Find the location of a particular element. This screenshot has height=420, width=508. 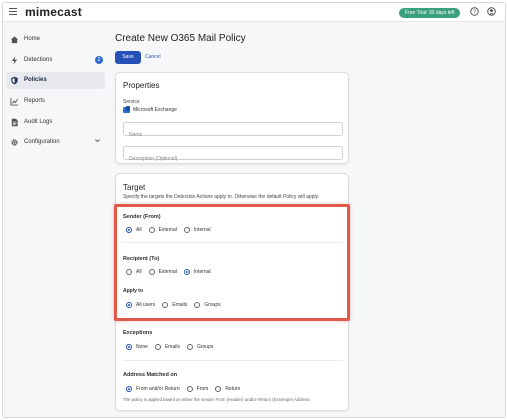

document-icon is located at coordinates (14, 122).